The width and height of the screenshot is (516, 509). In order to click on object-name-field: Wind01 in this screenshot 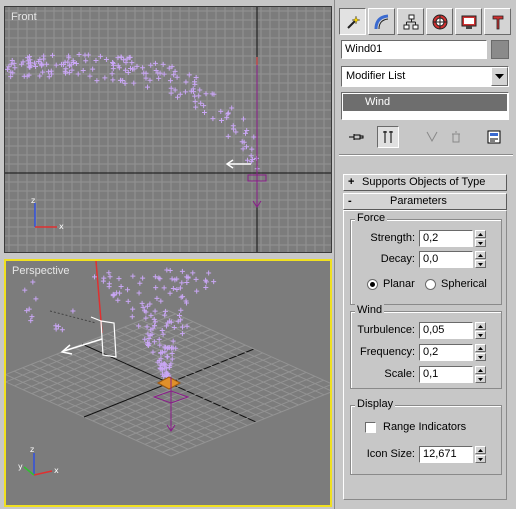, I will do `click(414, 49)`.